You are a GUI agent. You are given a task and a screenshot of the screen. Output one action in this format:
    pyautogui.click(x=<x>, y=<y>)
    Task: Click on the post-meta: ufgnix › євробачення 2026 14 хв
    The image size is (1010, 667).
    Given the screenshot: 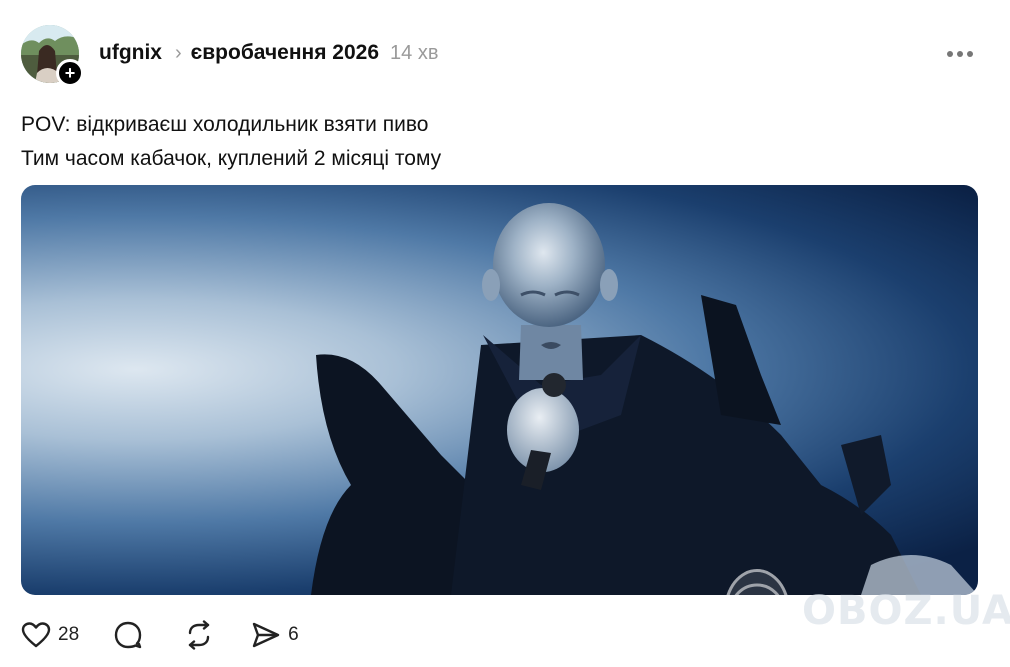 What is the action you would take?
    pyautogui.click(x=268, y=53)
    